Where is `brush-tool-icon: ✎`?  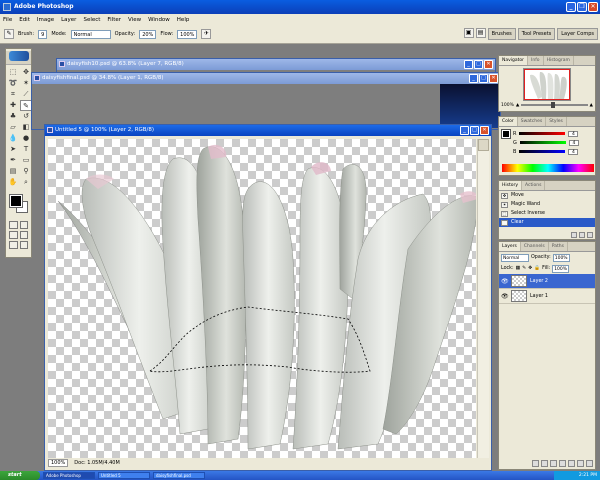 brush-tool-icon: ✎ is located at coordinates (9, 34).